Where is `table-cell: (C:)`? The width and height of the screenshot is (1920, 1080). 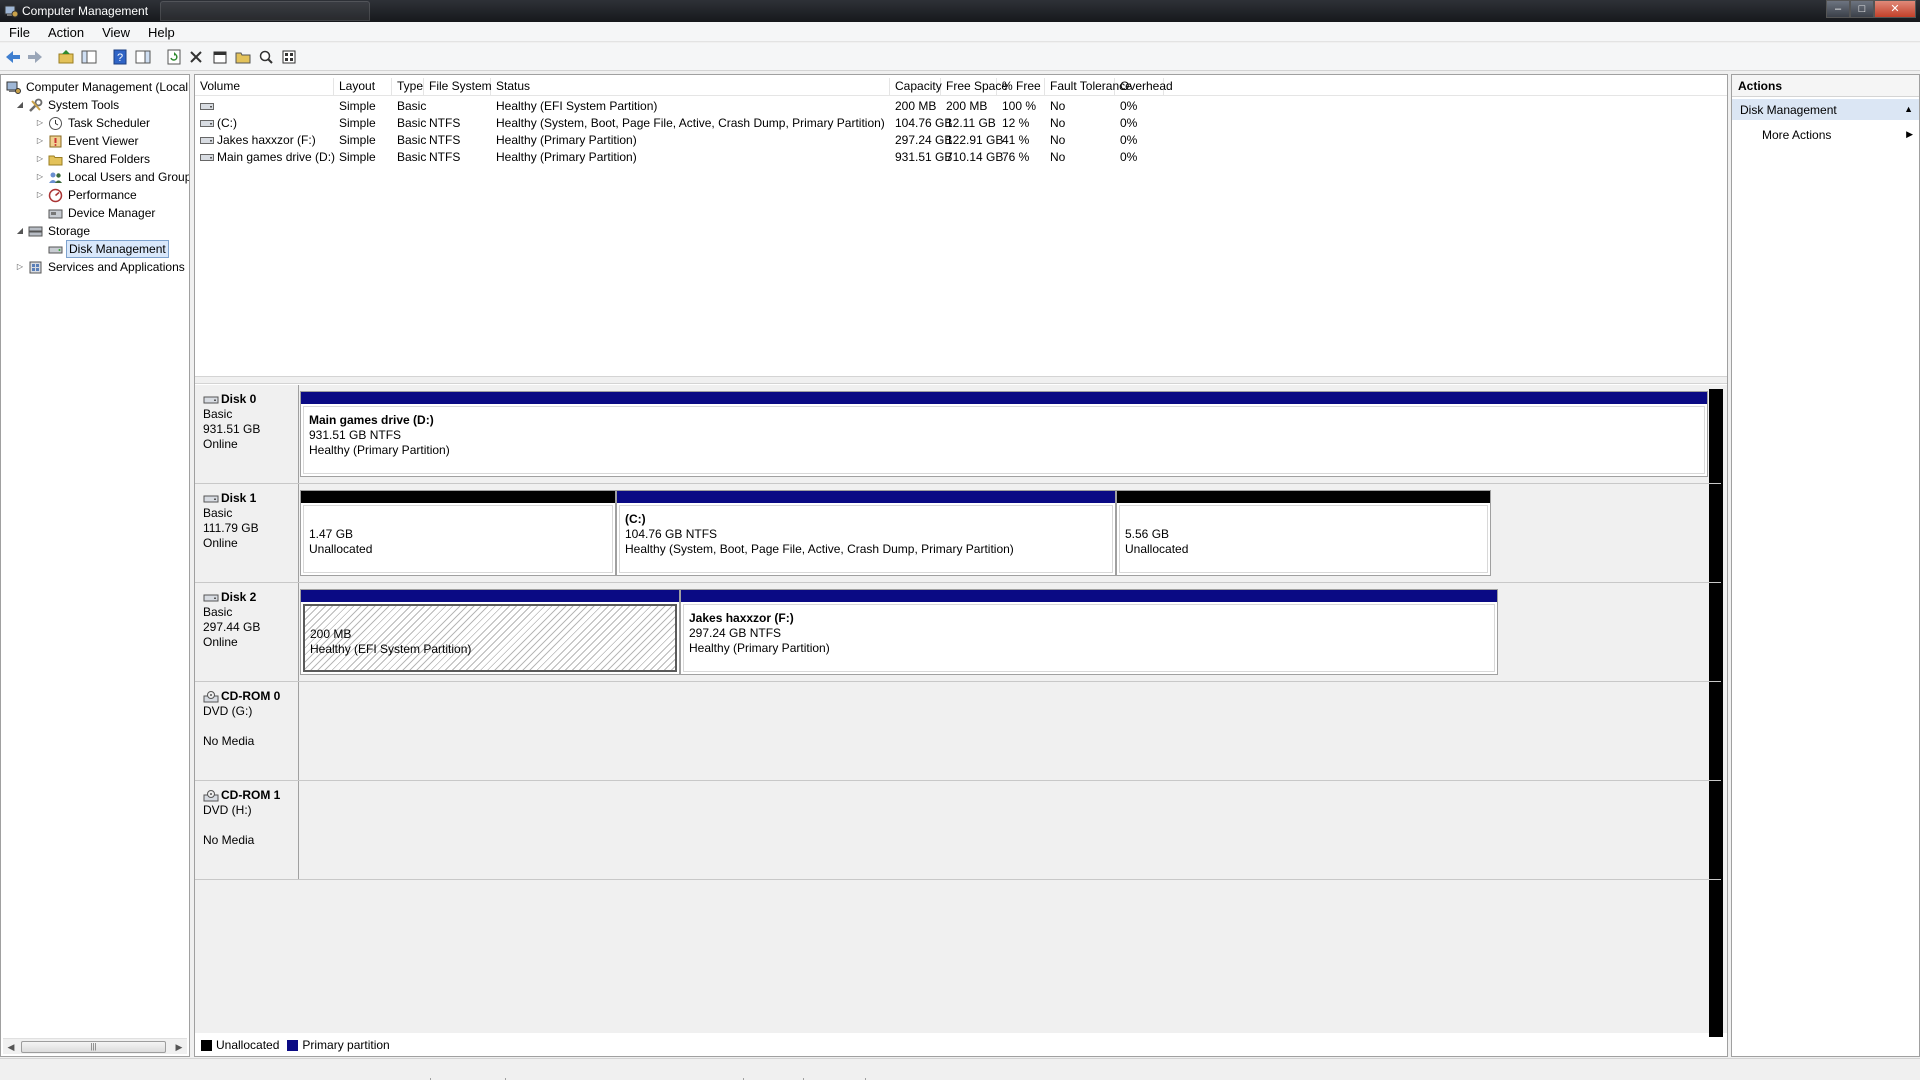
table-cell: (C:) is located at coordinates (264, 123).